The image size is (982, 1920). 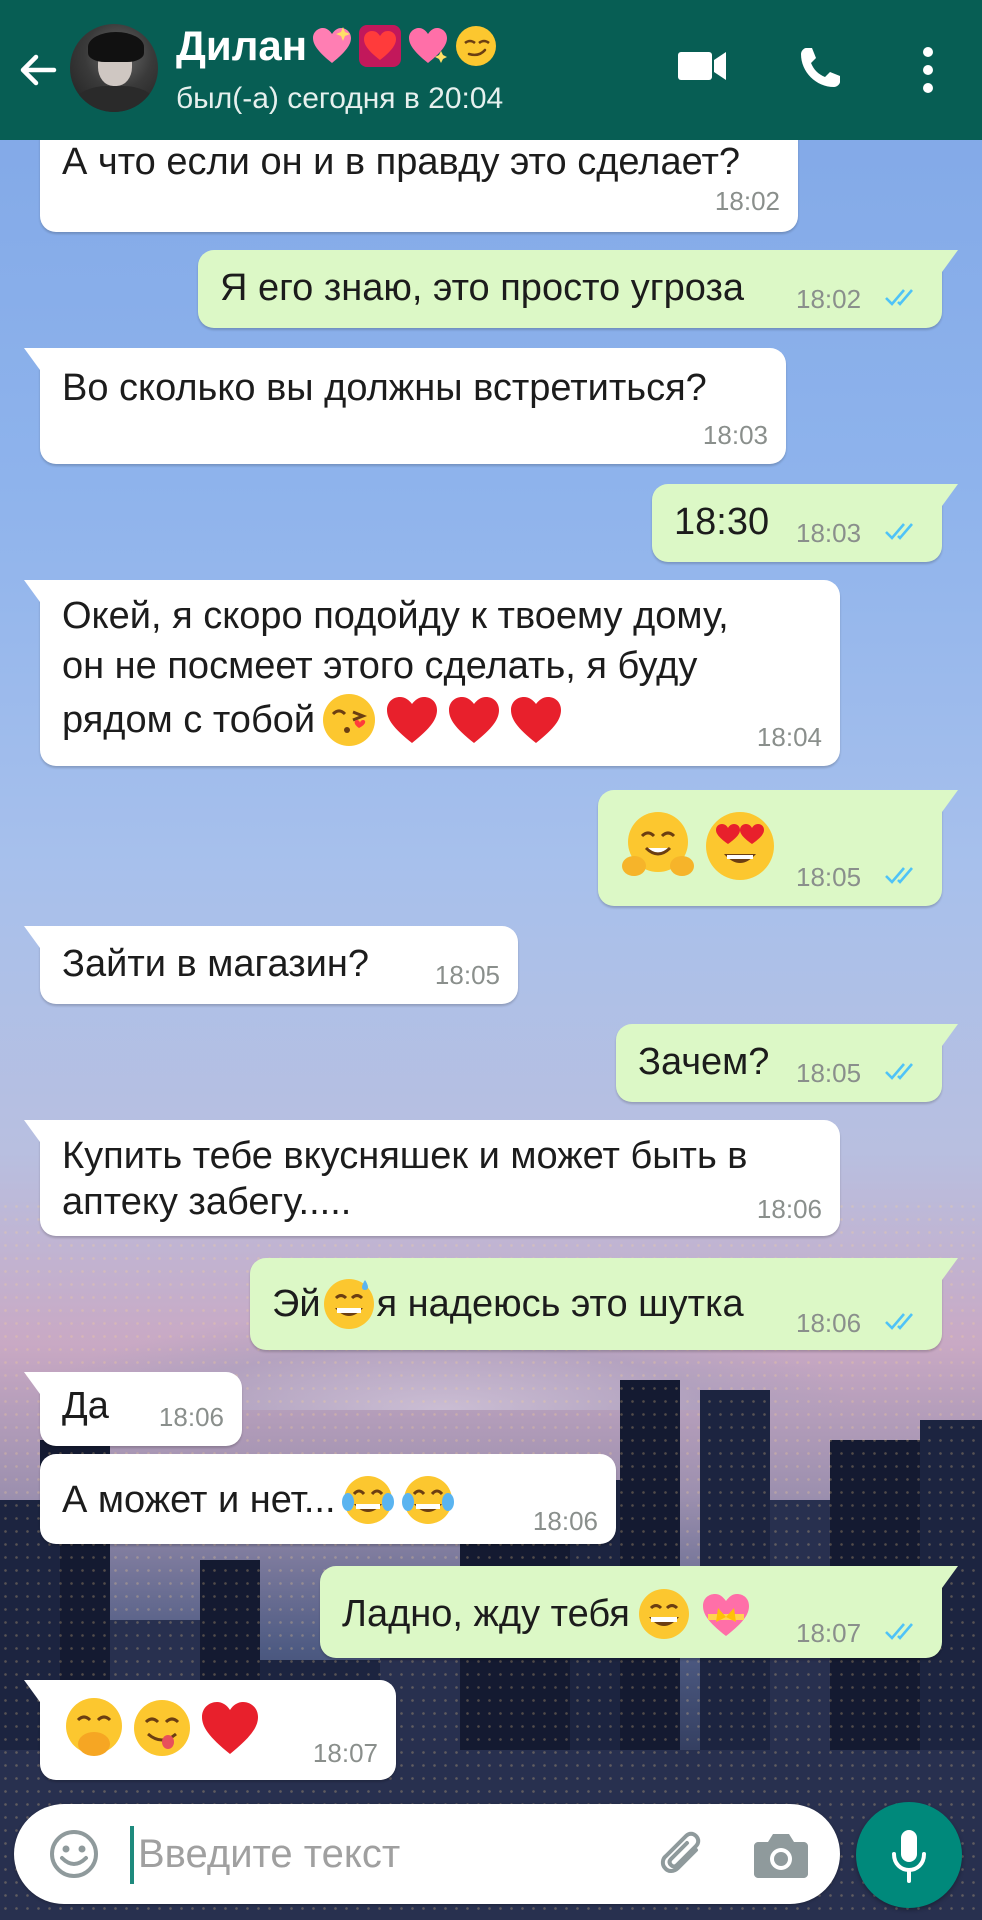 I want to click on text-cursor, so click(x=132, y=1855).